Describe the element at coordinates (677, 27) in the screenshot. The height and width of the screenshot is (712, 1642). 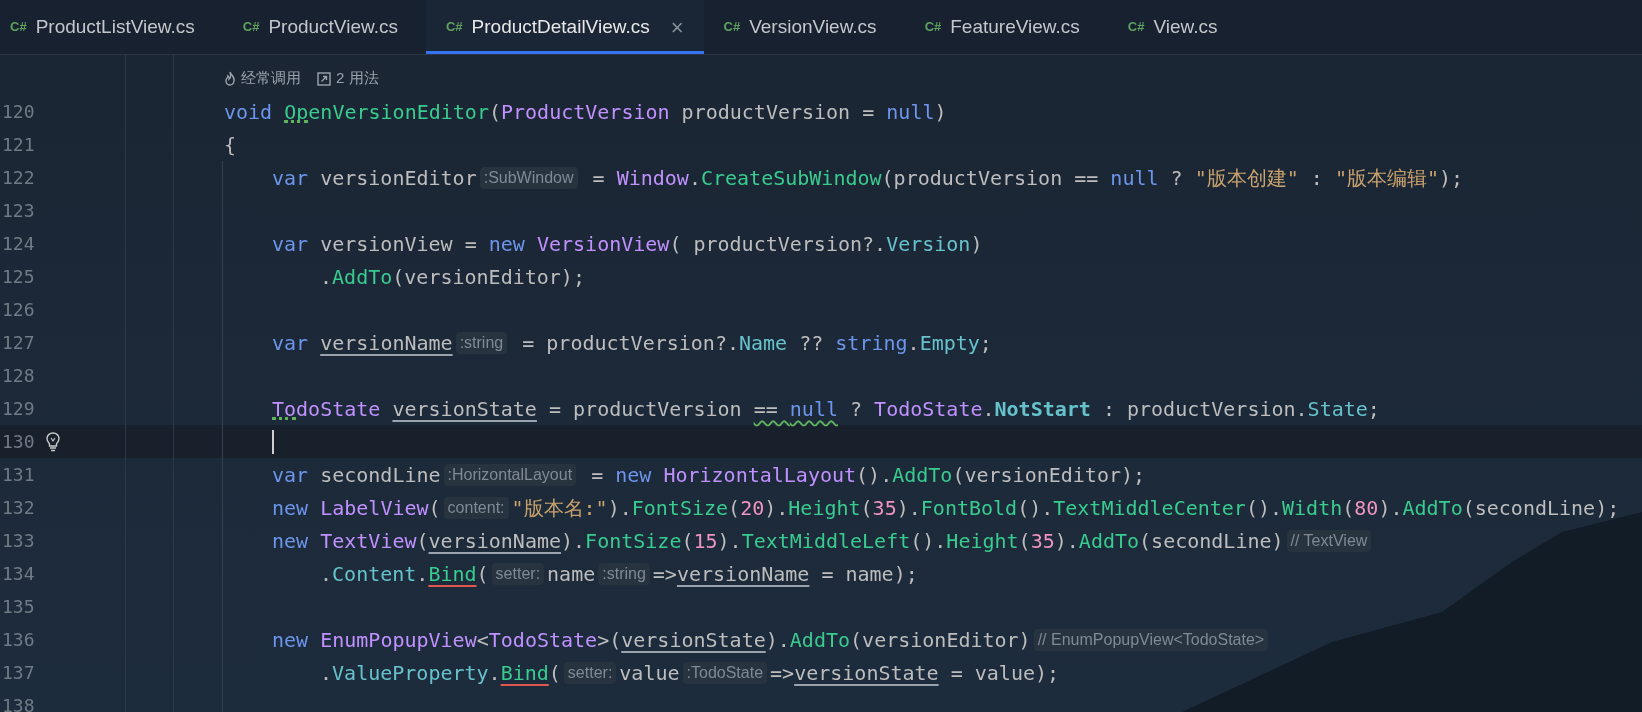
I see `close-icon: ×` at that location.